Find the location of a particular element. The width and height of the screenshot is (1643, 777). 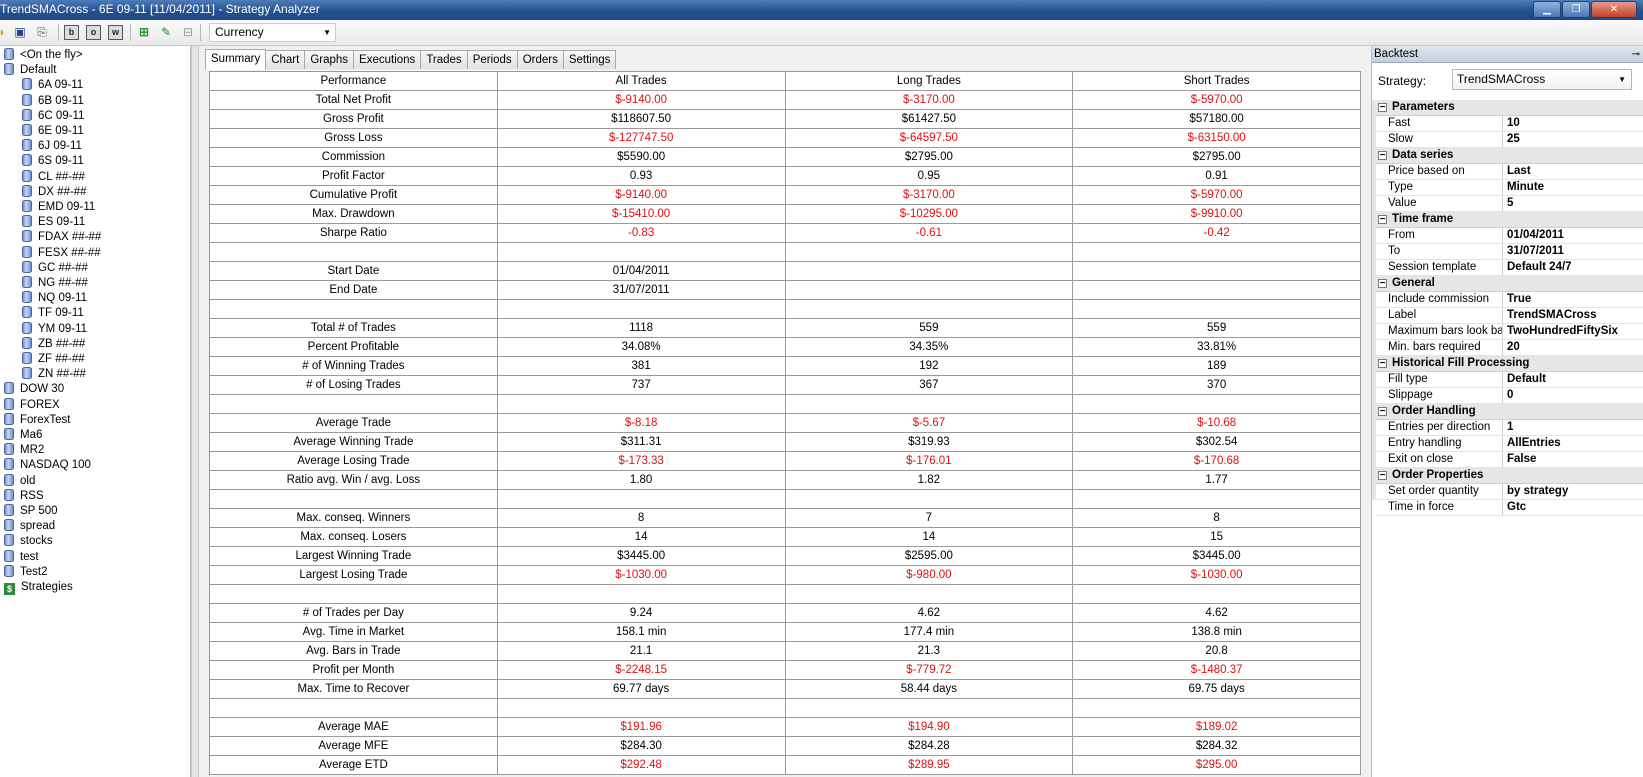

tree-item-6b-09-11: 6B 09-11 is located at coordinates (53, 101).